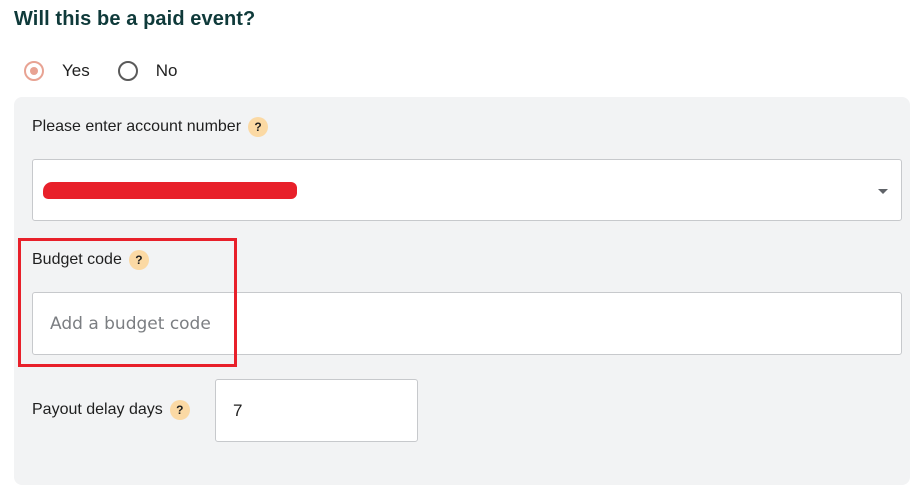 The width and height of the screenshot is (916, 492). I want to click on radio-no-label: No, so click(167, 71).